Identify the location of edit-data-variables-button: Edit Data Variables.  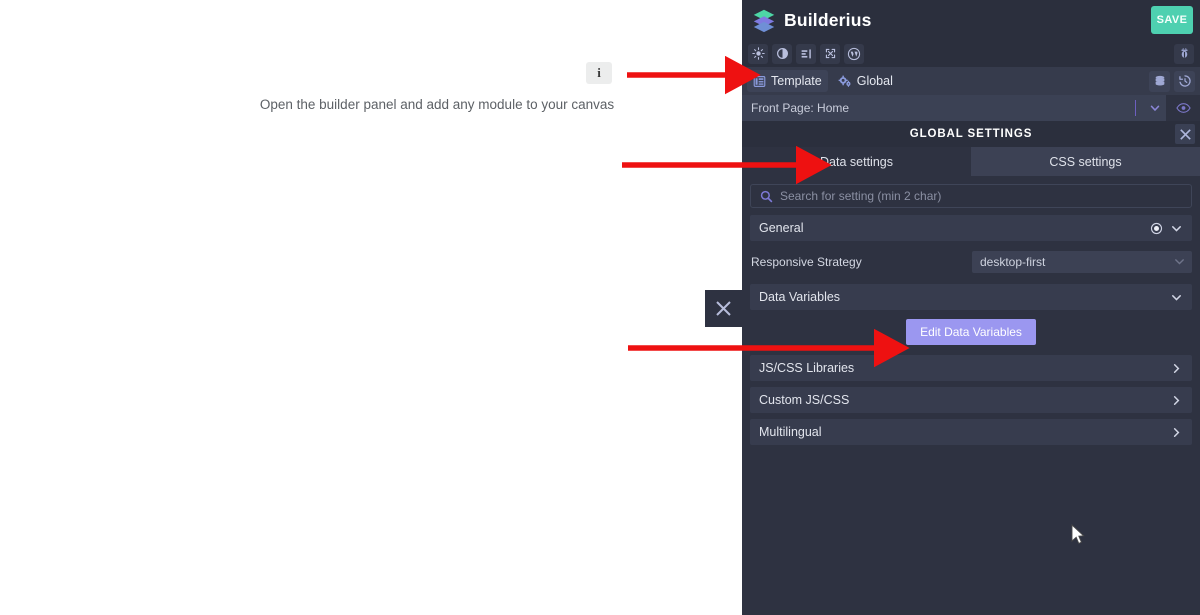
(971, 332).